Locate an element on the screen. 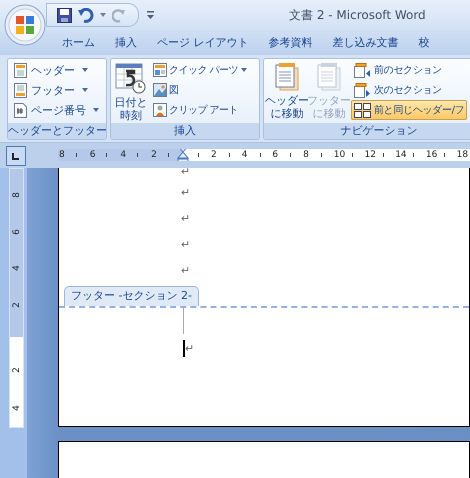  ruler-number: 14 is located at coordinates (401, 155).